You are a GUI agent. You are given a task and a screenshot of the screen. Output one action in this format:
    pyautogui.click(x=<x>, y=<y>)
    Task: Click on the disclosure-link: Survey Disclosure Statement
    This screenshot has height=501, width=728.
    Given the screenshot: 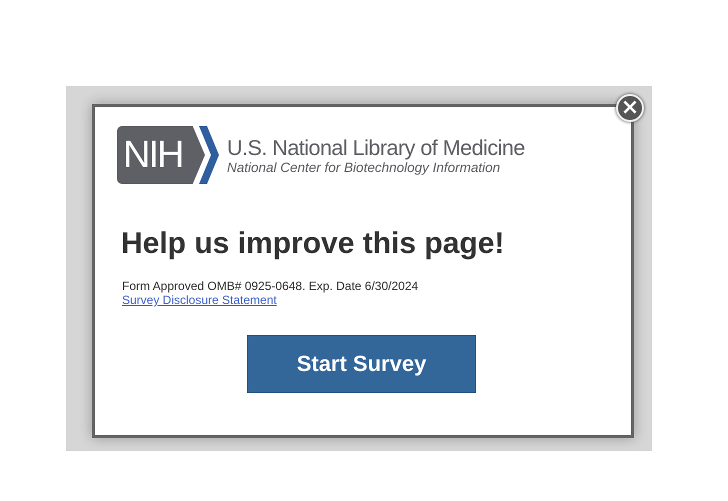 What is the action you would take?
    pyautogui.click(x=199, y=300)
    